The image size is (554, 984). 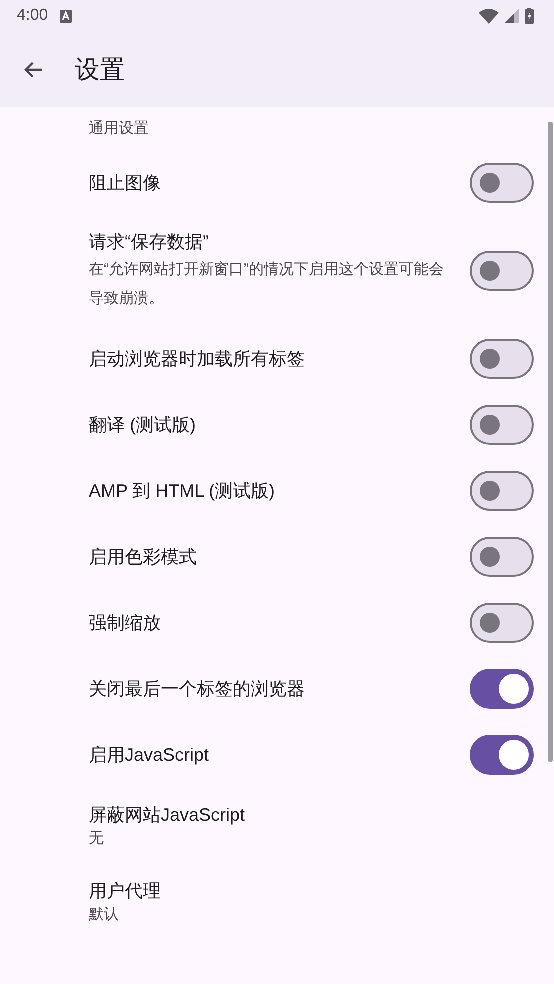 What do you see at coordinates (100, 70) in the screenshot?
I see `page-title: 设置` at bounding box center [100, 70].